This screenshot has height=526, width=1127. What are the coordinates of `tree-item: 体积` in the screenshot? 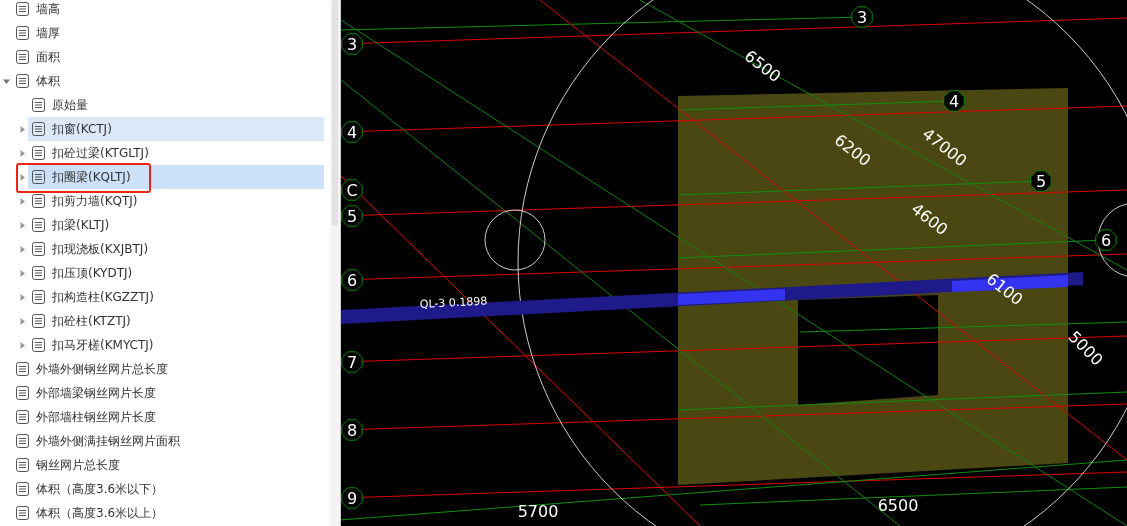 It's located at (168, 81).